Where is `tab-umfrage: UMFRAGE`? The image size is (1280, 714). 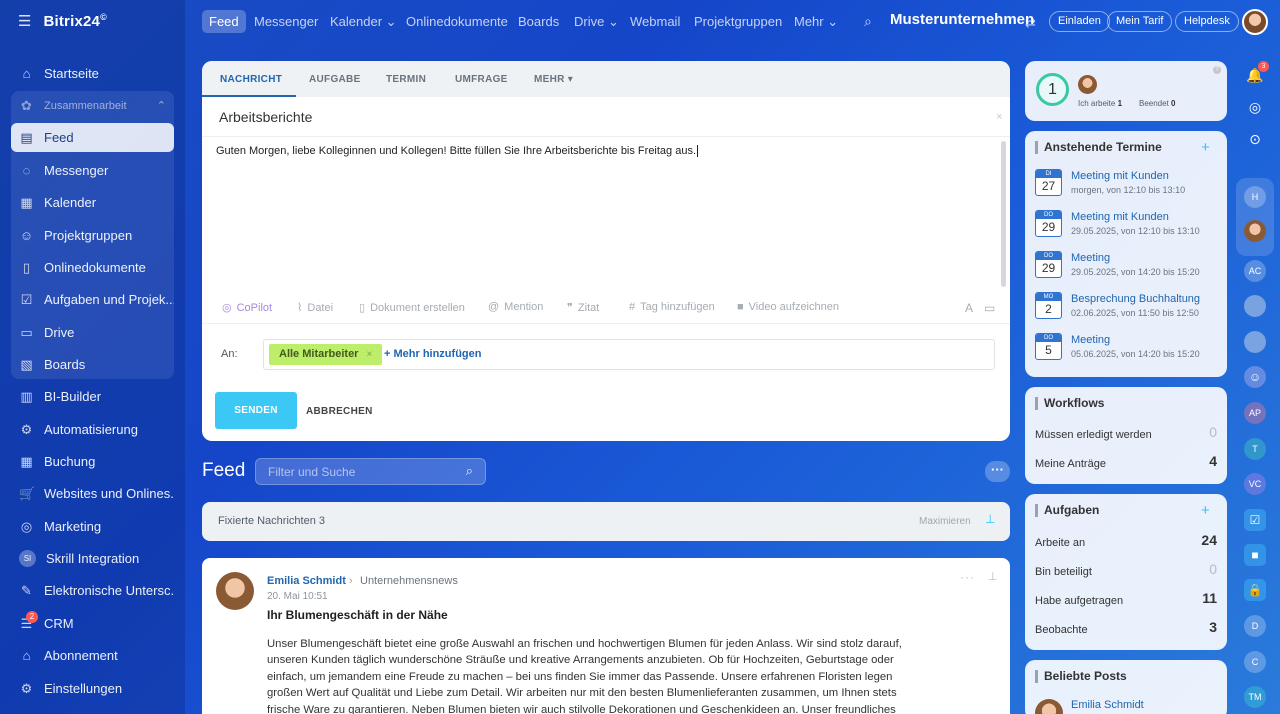 tab-umfrage: UMFRAGE is located at coordinates (481, 79).